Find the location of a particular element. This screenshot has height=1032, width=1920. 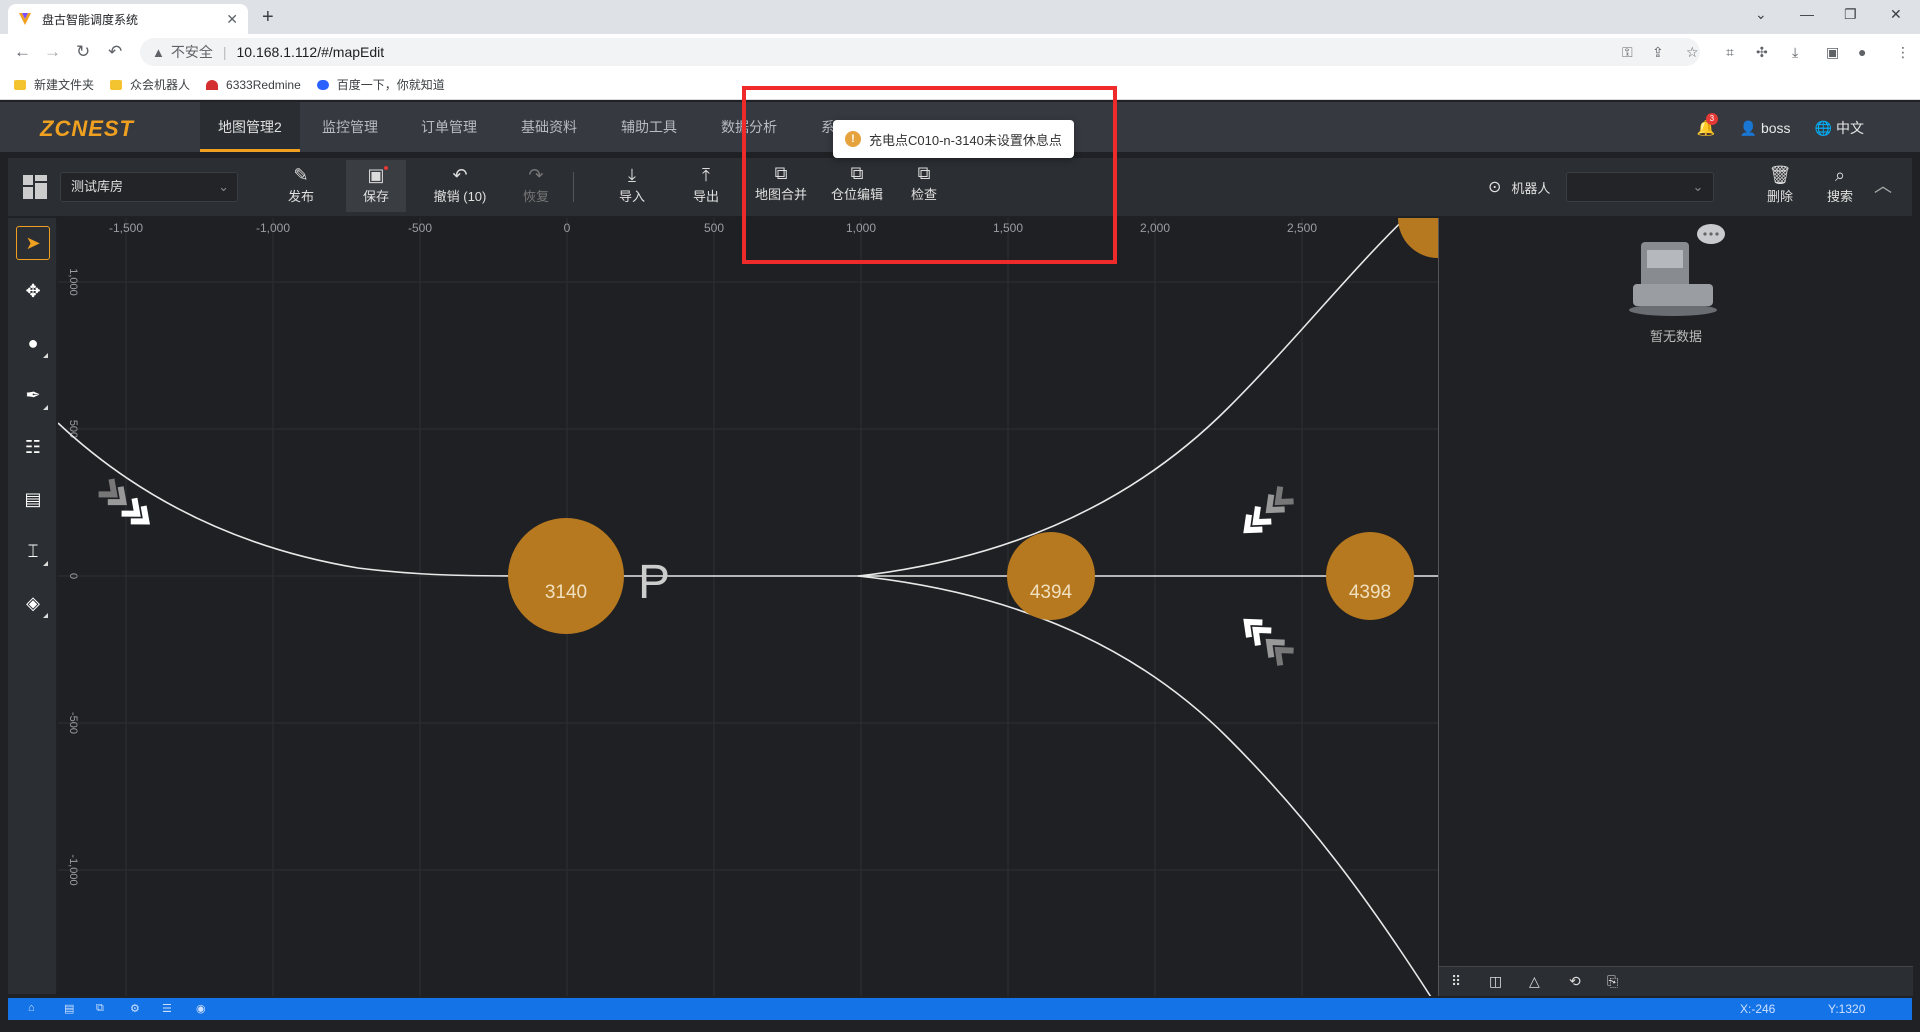

export-button: ⤒ 导出 is located at coordinates (706, 184).